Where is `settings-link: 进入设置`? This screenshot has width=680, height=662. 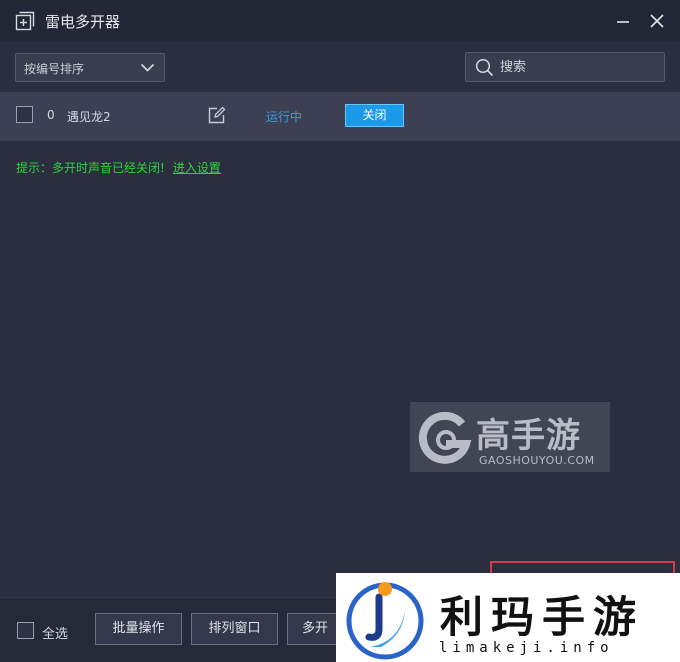
settings-link: 进入设置 is located at coordinates (197, 168).